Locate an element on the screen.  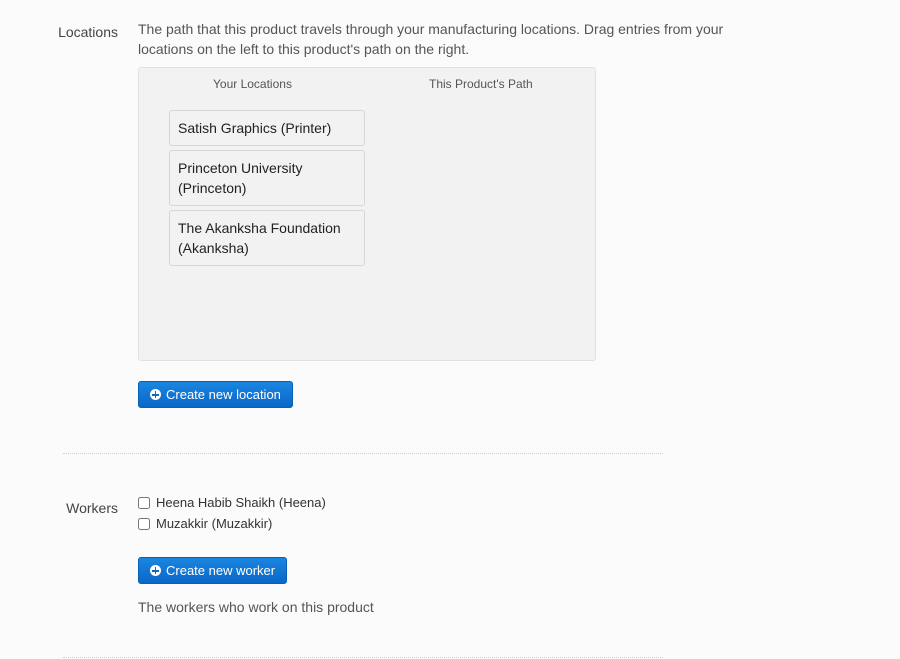
create-worker-button: Create new worker is located at coordinates (213, 570).